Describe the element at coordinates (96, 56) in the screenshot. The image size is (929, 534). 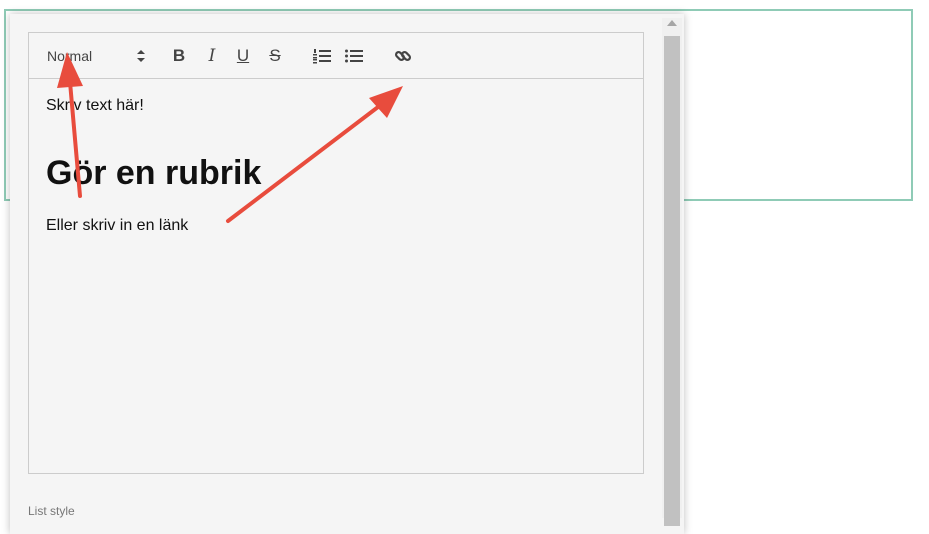
I see `format-select: Normal` at that location.